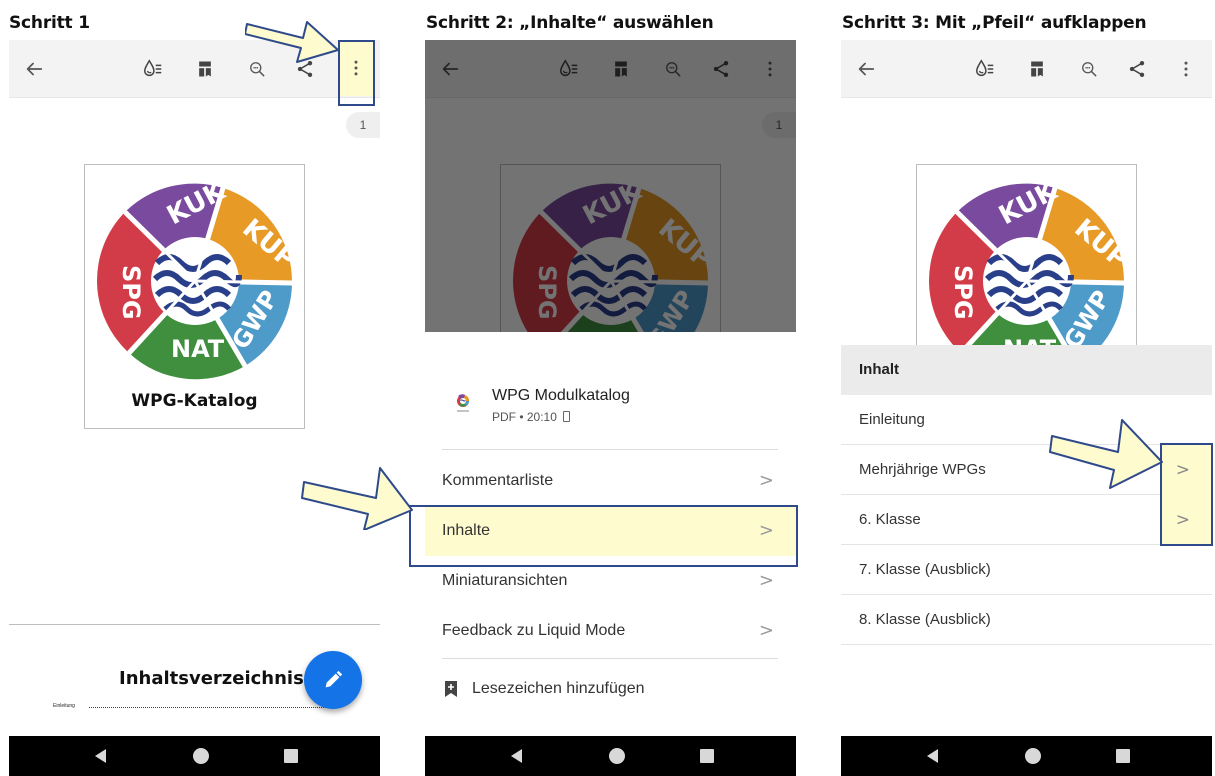 The height and width of the screenshot is (776, 1215). I want to click on menu-item-label: Feedback zu Liquid Mode, so click(534, 630).